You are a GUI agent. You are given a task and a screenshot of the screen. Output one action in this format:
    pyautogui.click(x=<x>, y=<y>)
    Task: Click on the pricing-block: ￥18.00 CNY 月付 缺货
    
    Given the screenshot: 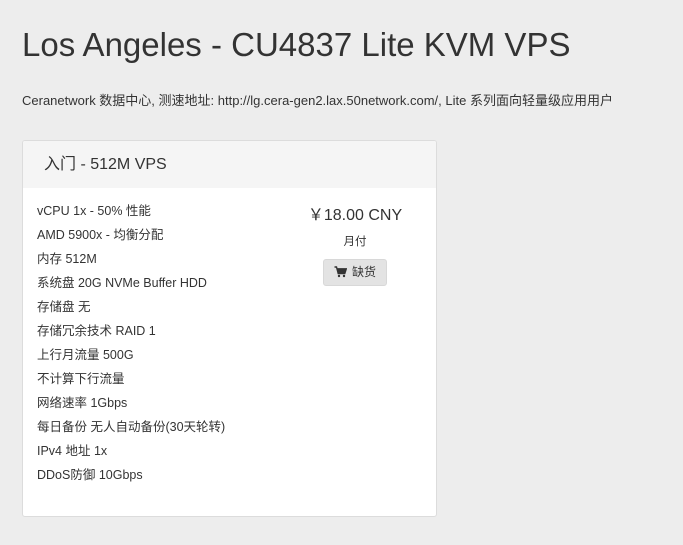 What is the action you would take?
    pyautogui.click(x=355, y=245)
    